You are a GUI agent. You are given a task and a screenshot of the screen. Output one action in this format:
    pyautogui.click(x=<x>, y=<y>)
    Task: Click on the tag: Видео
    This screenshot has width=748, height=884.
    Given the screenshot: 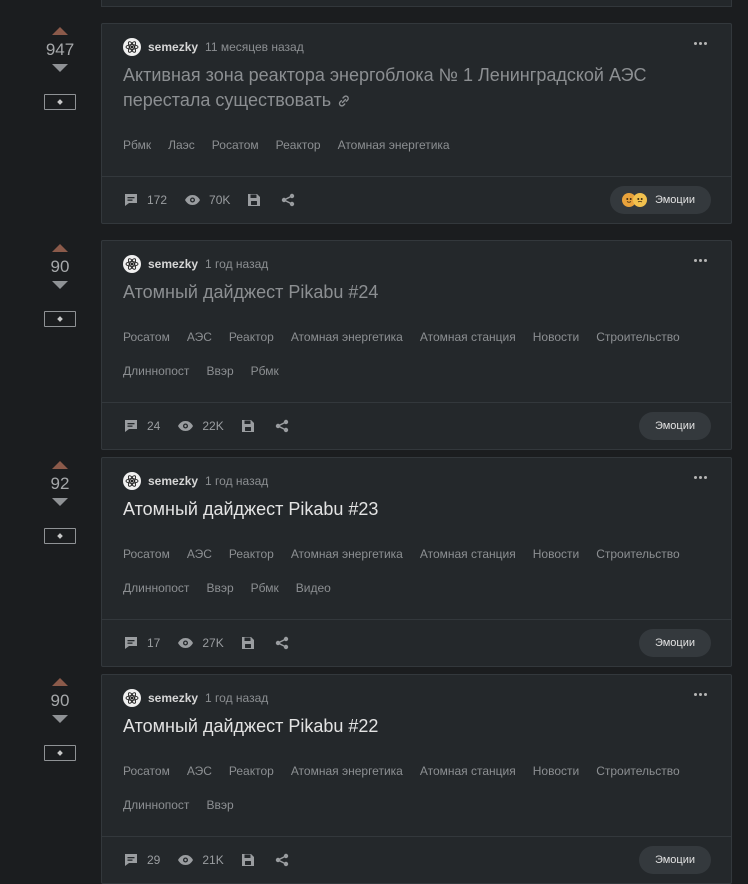 What is the action you would take?
    pyautogui.click(x=313, y=588)
    